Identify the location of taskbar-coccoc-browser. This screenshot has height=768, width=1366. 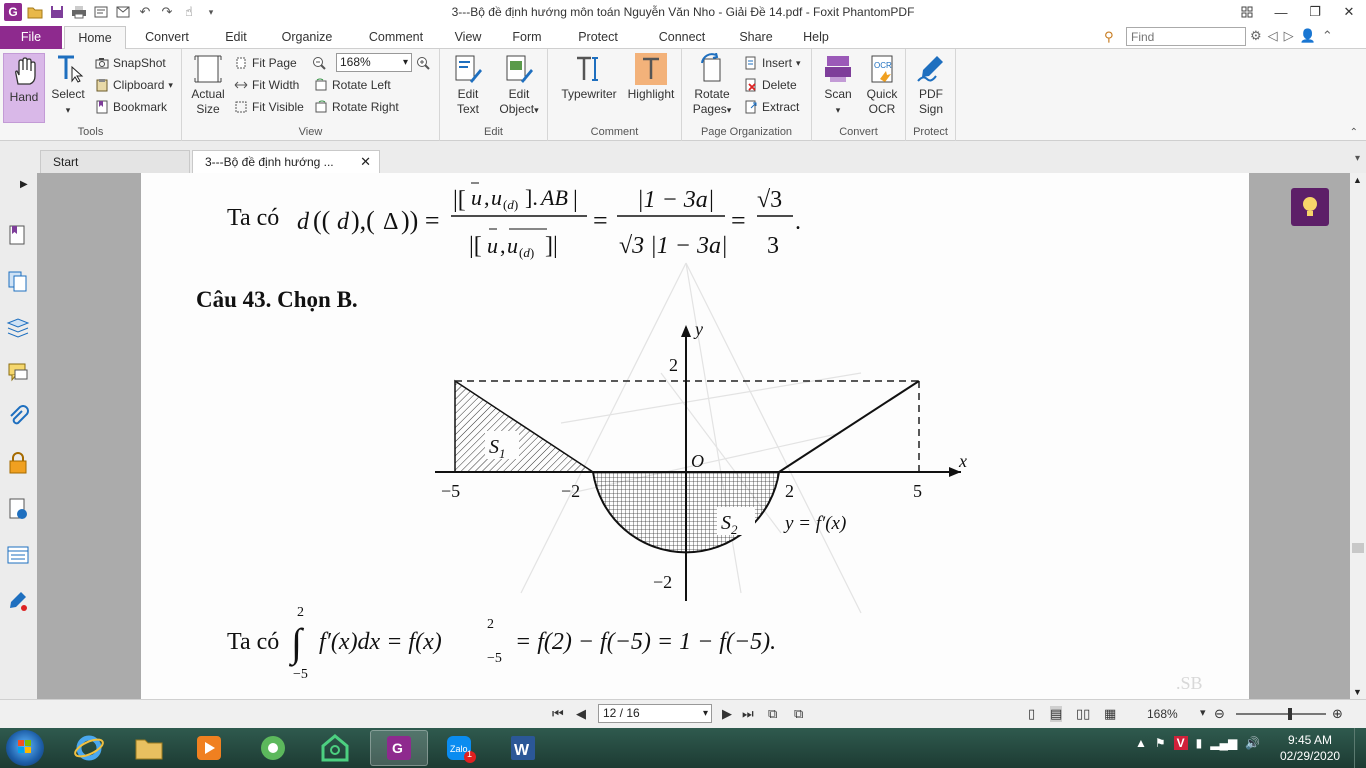
(273, 748).